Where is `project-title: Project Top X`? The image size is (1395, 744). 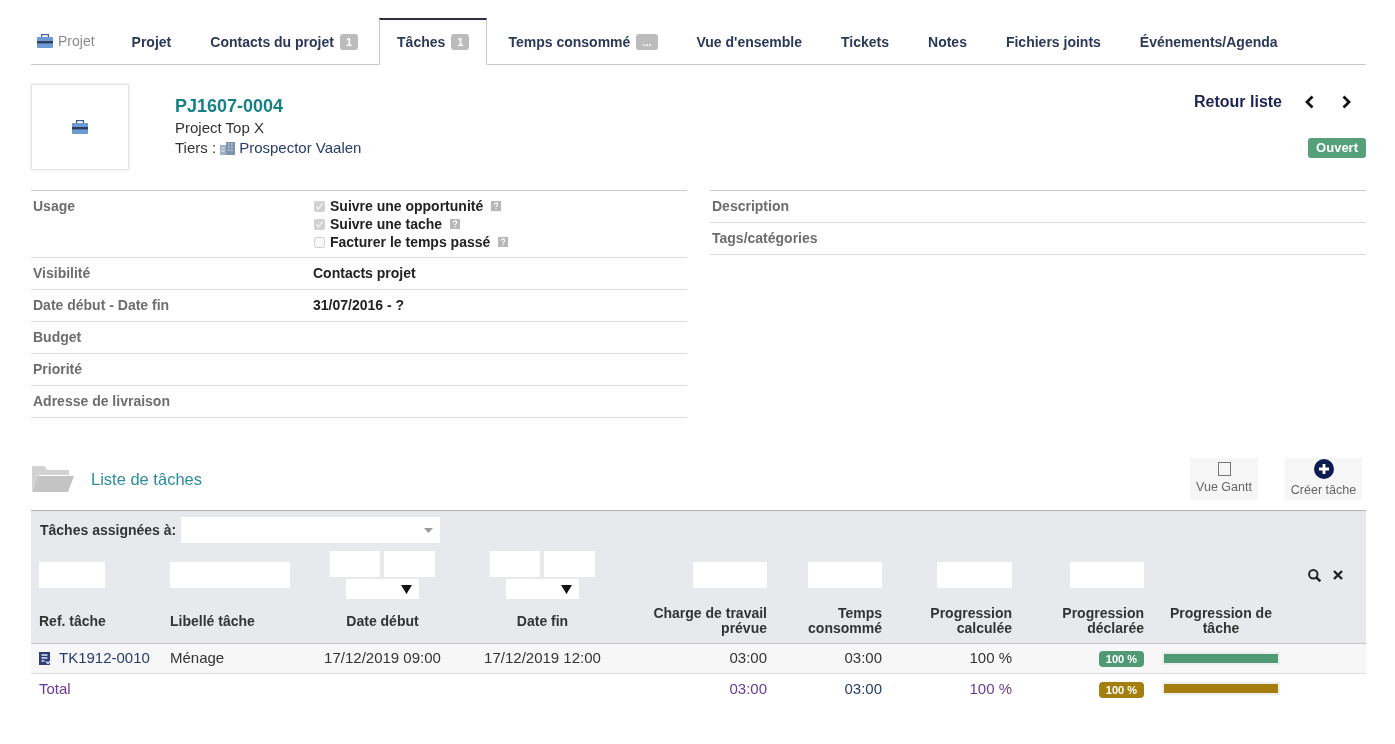
project-title: Project Top X is located at coordinates (220, 128).